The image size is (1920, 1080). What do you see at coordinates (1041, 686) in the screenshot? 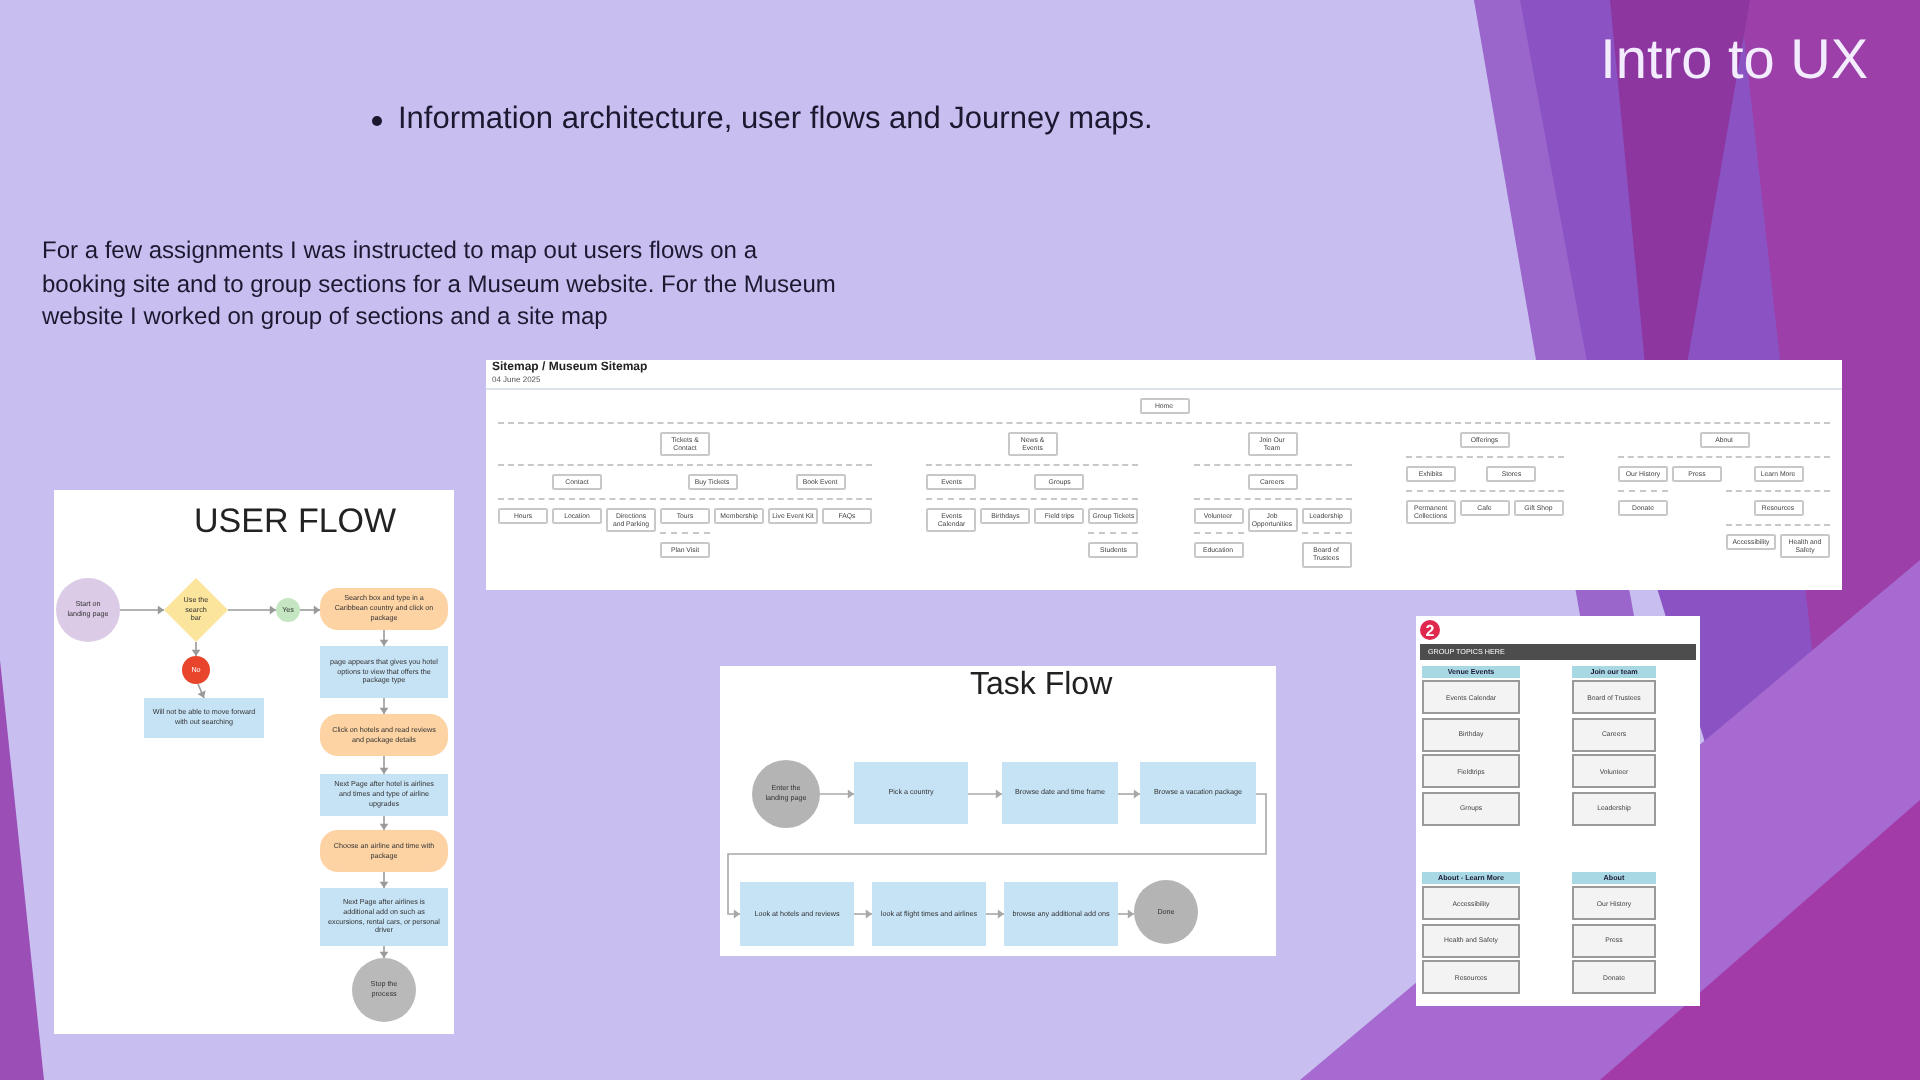
I see `diagram-title: Task Flow` at bounding box center [1041, 686].